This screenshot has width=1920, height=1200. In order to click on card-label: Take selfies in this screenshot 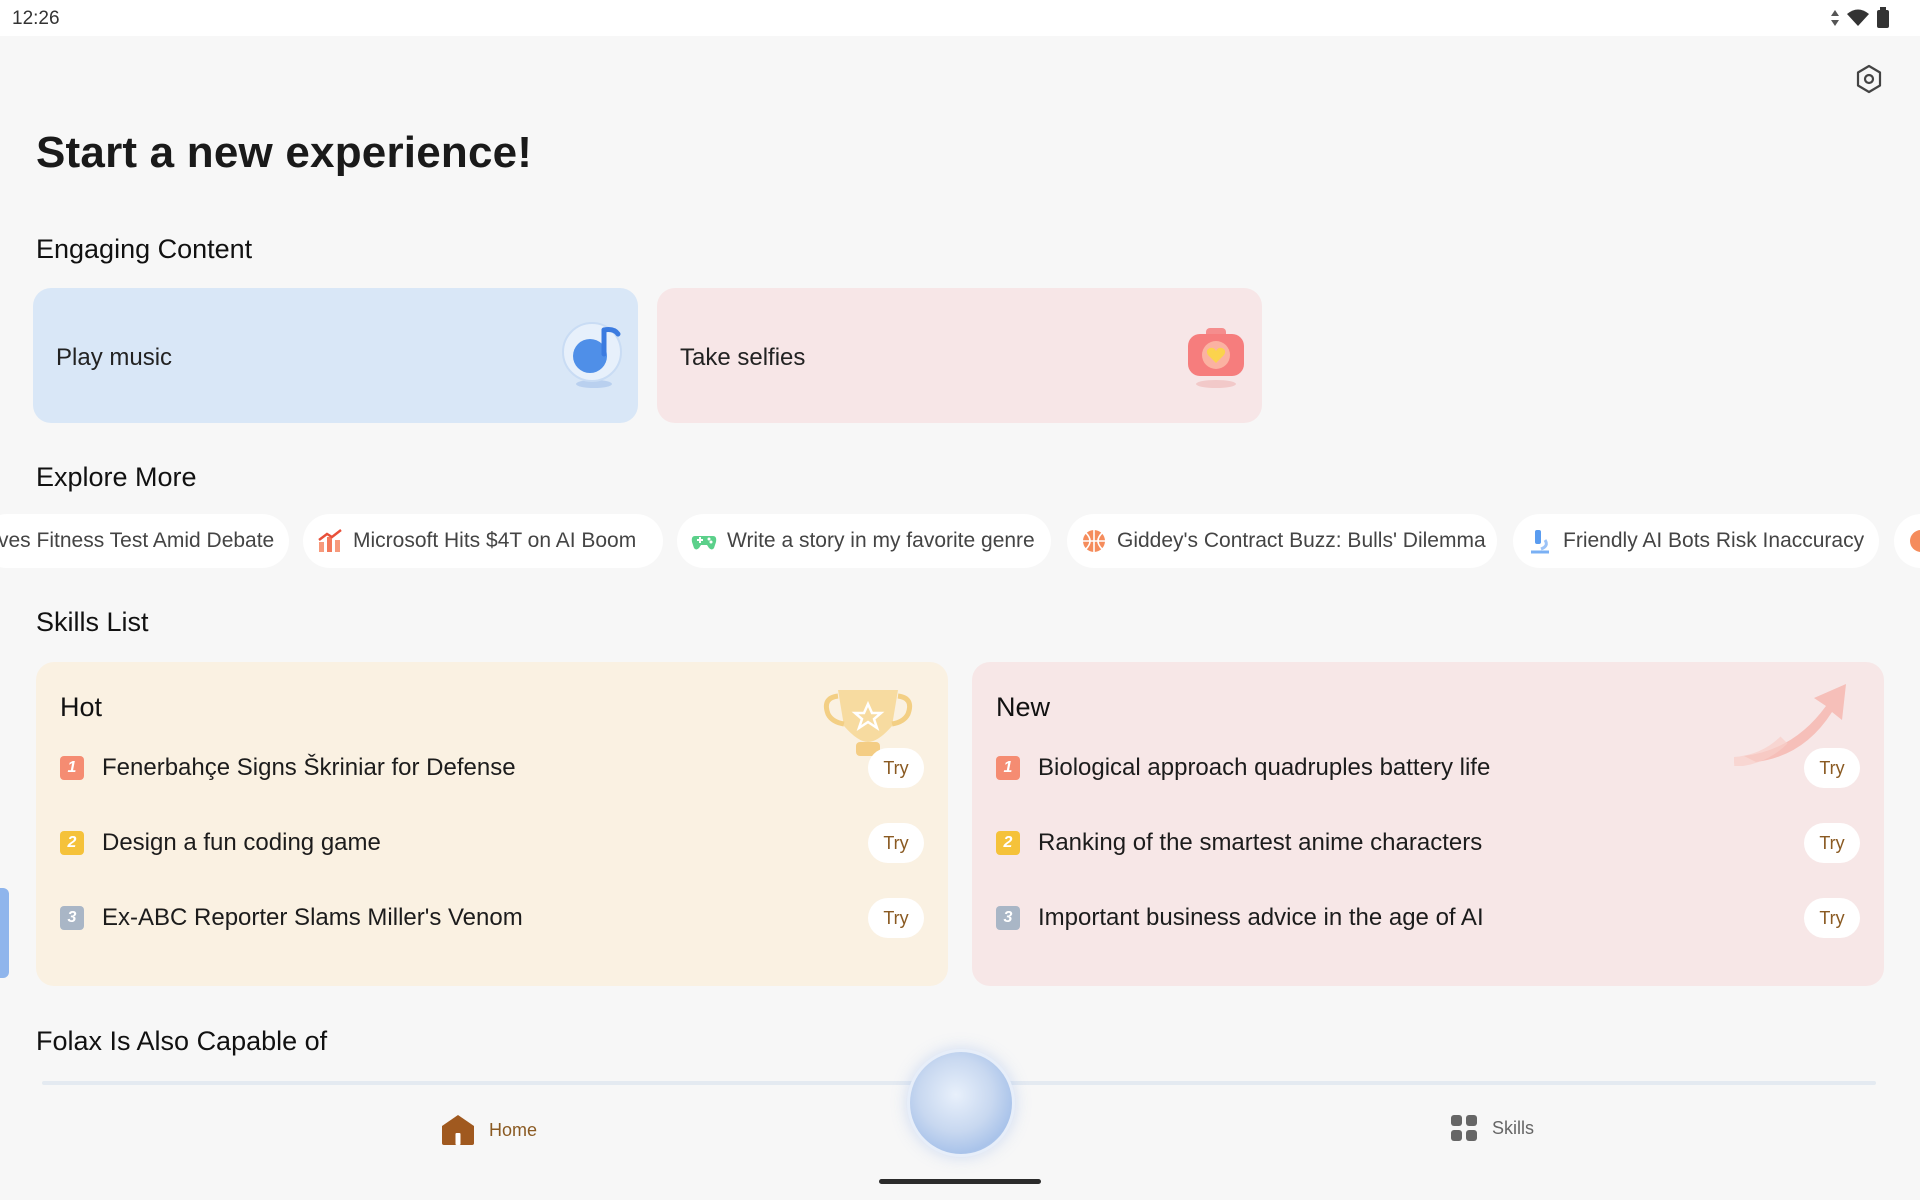, I will do `click(743, 357)`.